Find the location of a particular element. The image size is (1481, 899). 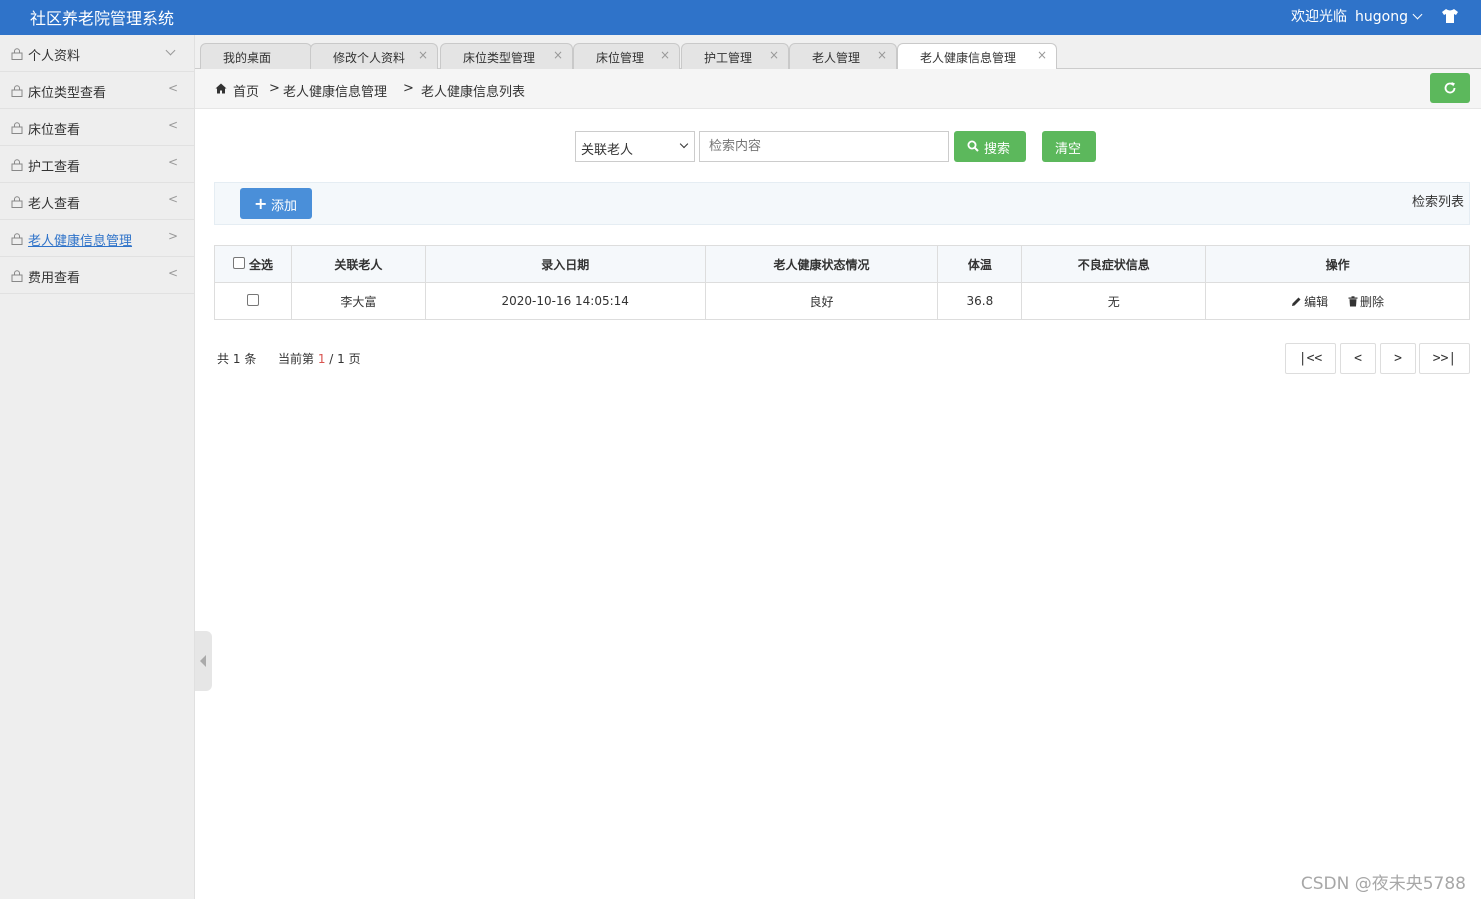

cell-temperature: 36.8 is located at coordinates (980, 301).